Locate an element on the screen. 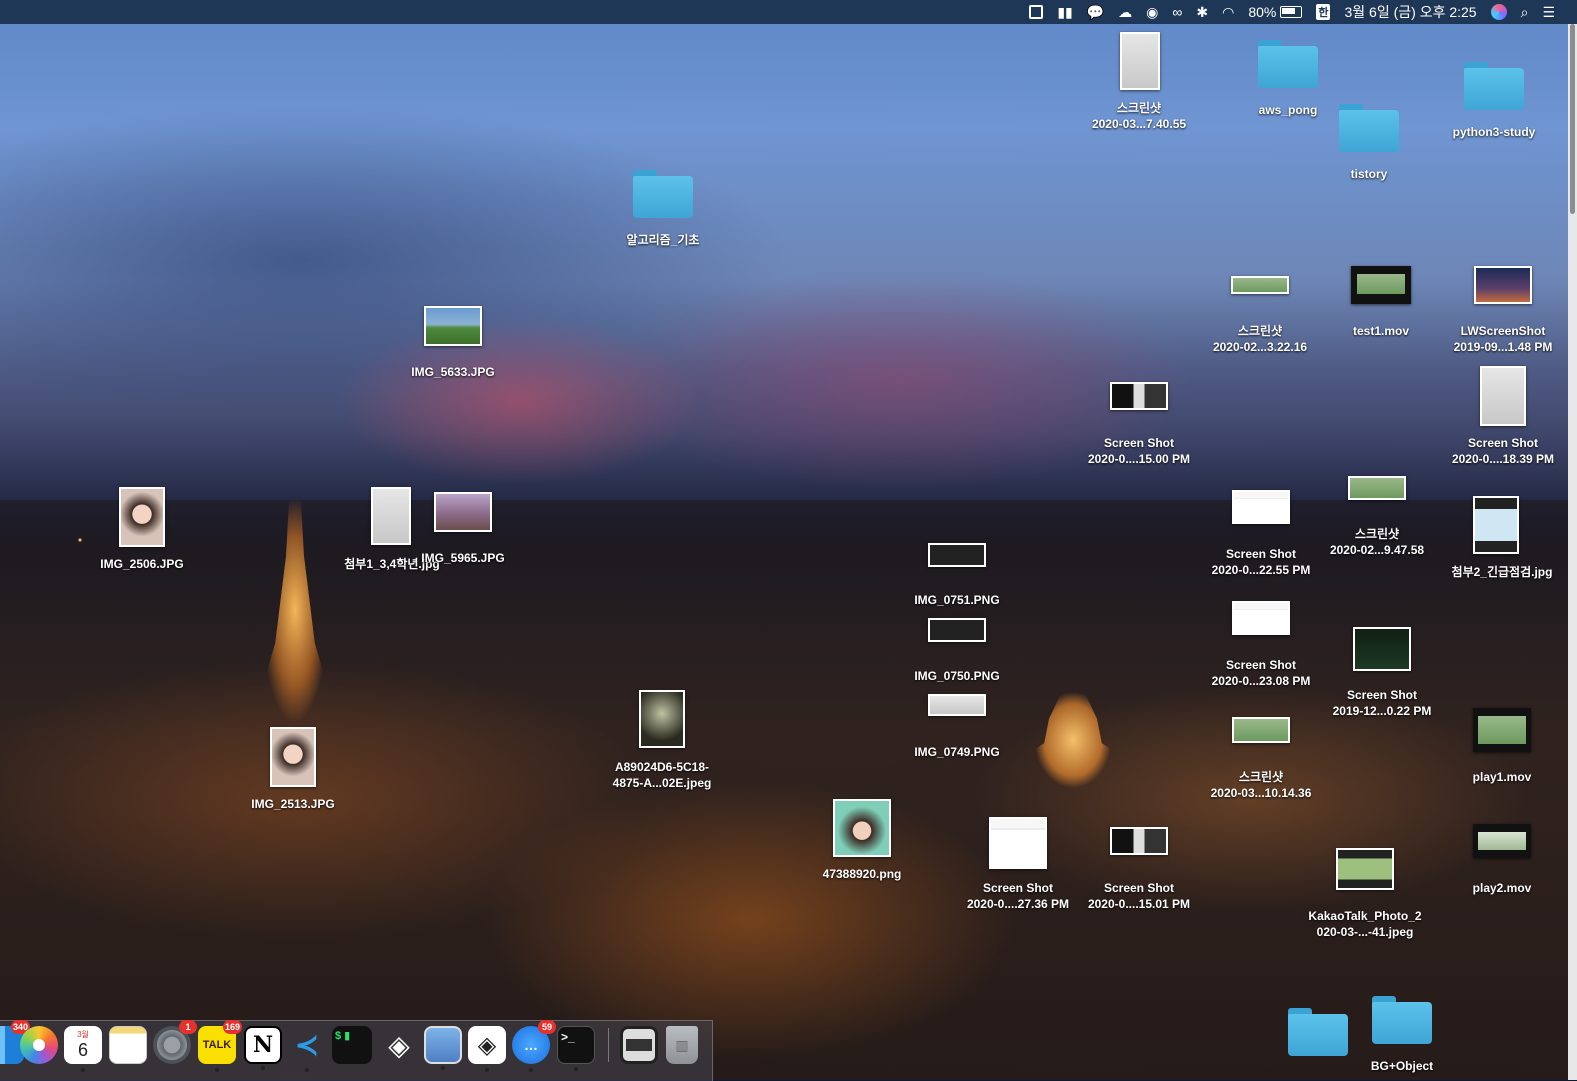 This screenshot has width=1577, height=1081. desktop-folder is located at coordinates (1318, 1038).